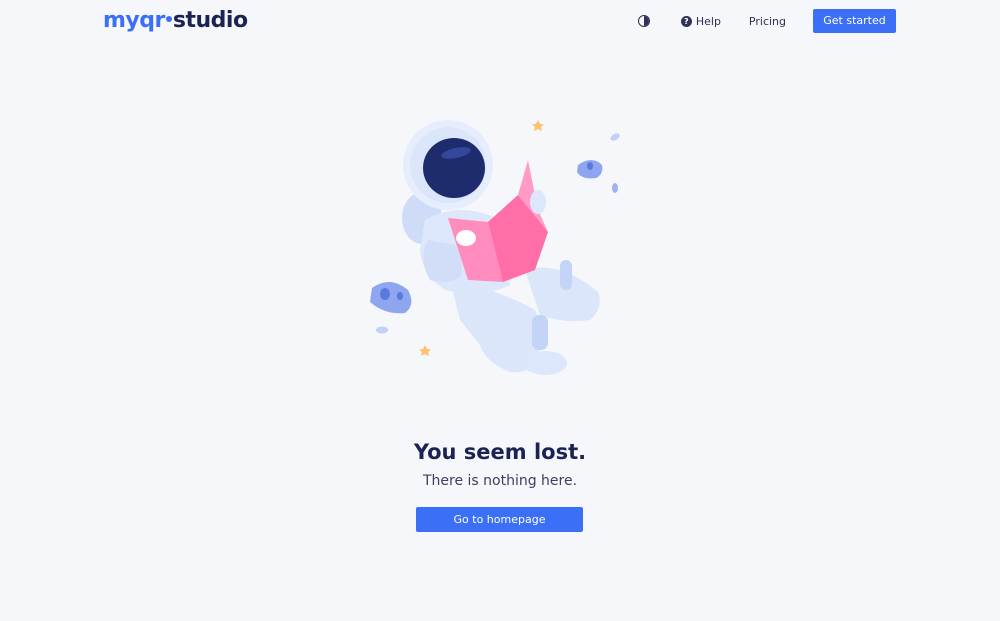  What do you see at coordinates (538, 202) in the screenshot?
I see `astronaut-hand-right` at bounding box center [538, 202].